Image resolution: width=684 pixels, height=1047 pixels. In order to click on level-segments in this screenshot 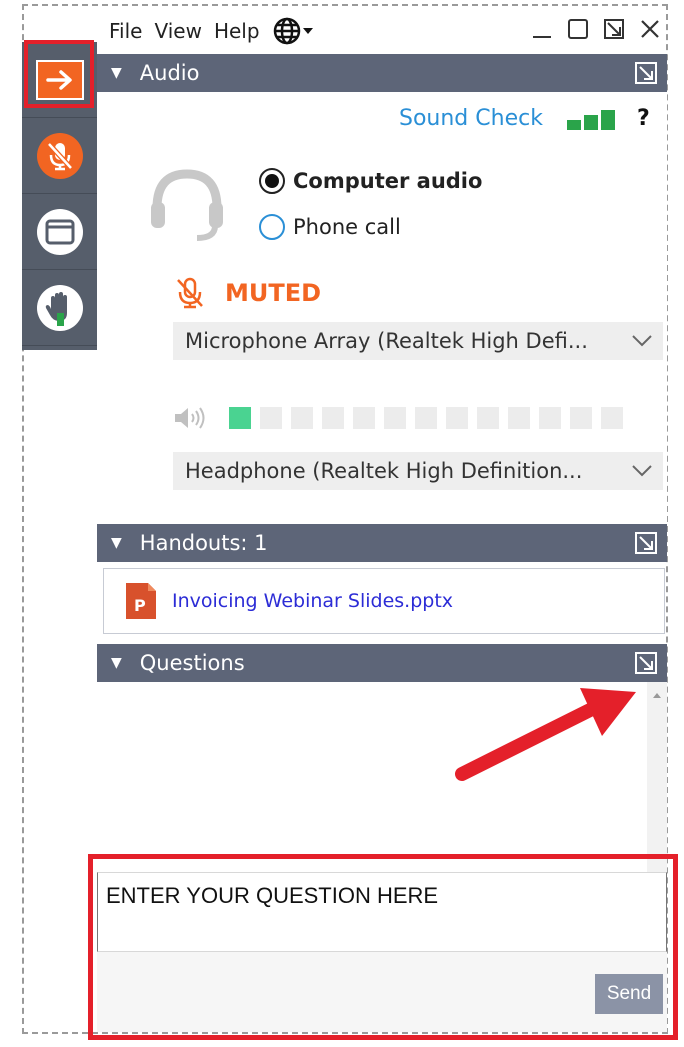, I will do `click(430, 418)`.